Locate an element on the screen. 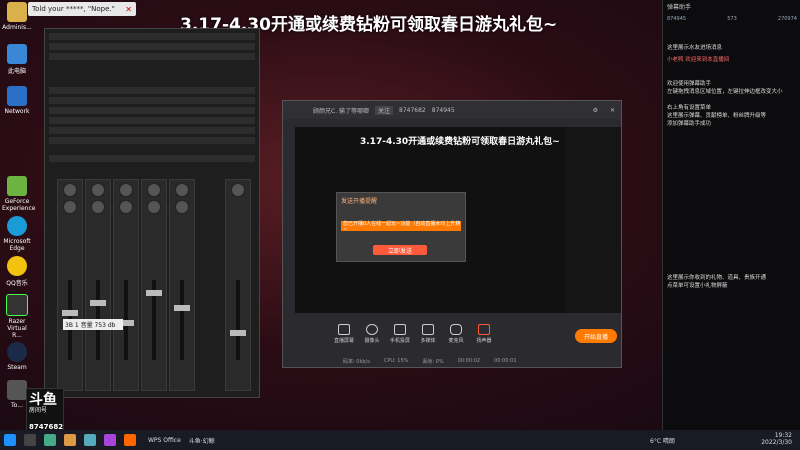  taskbar-app-label: WPS Office is located at coordinates (164, 440).